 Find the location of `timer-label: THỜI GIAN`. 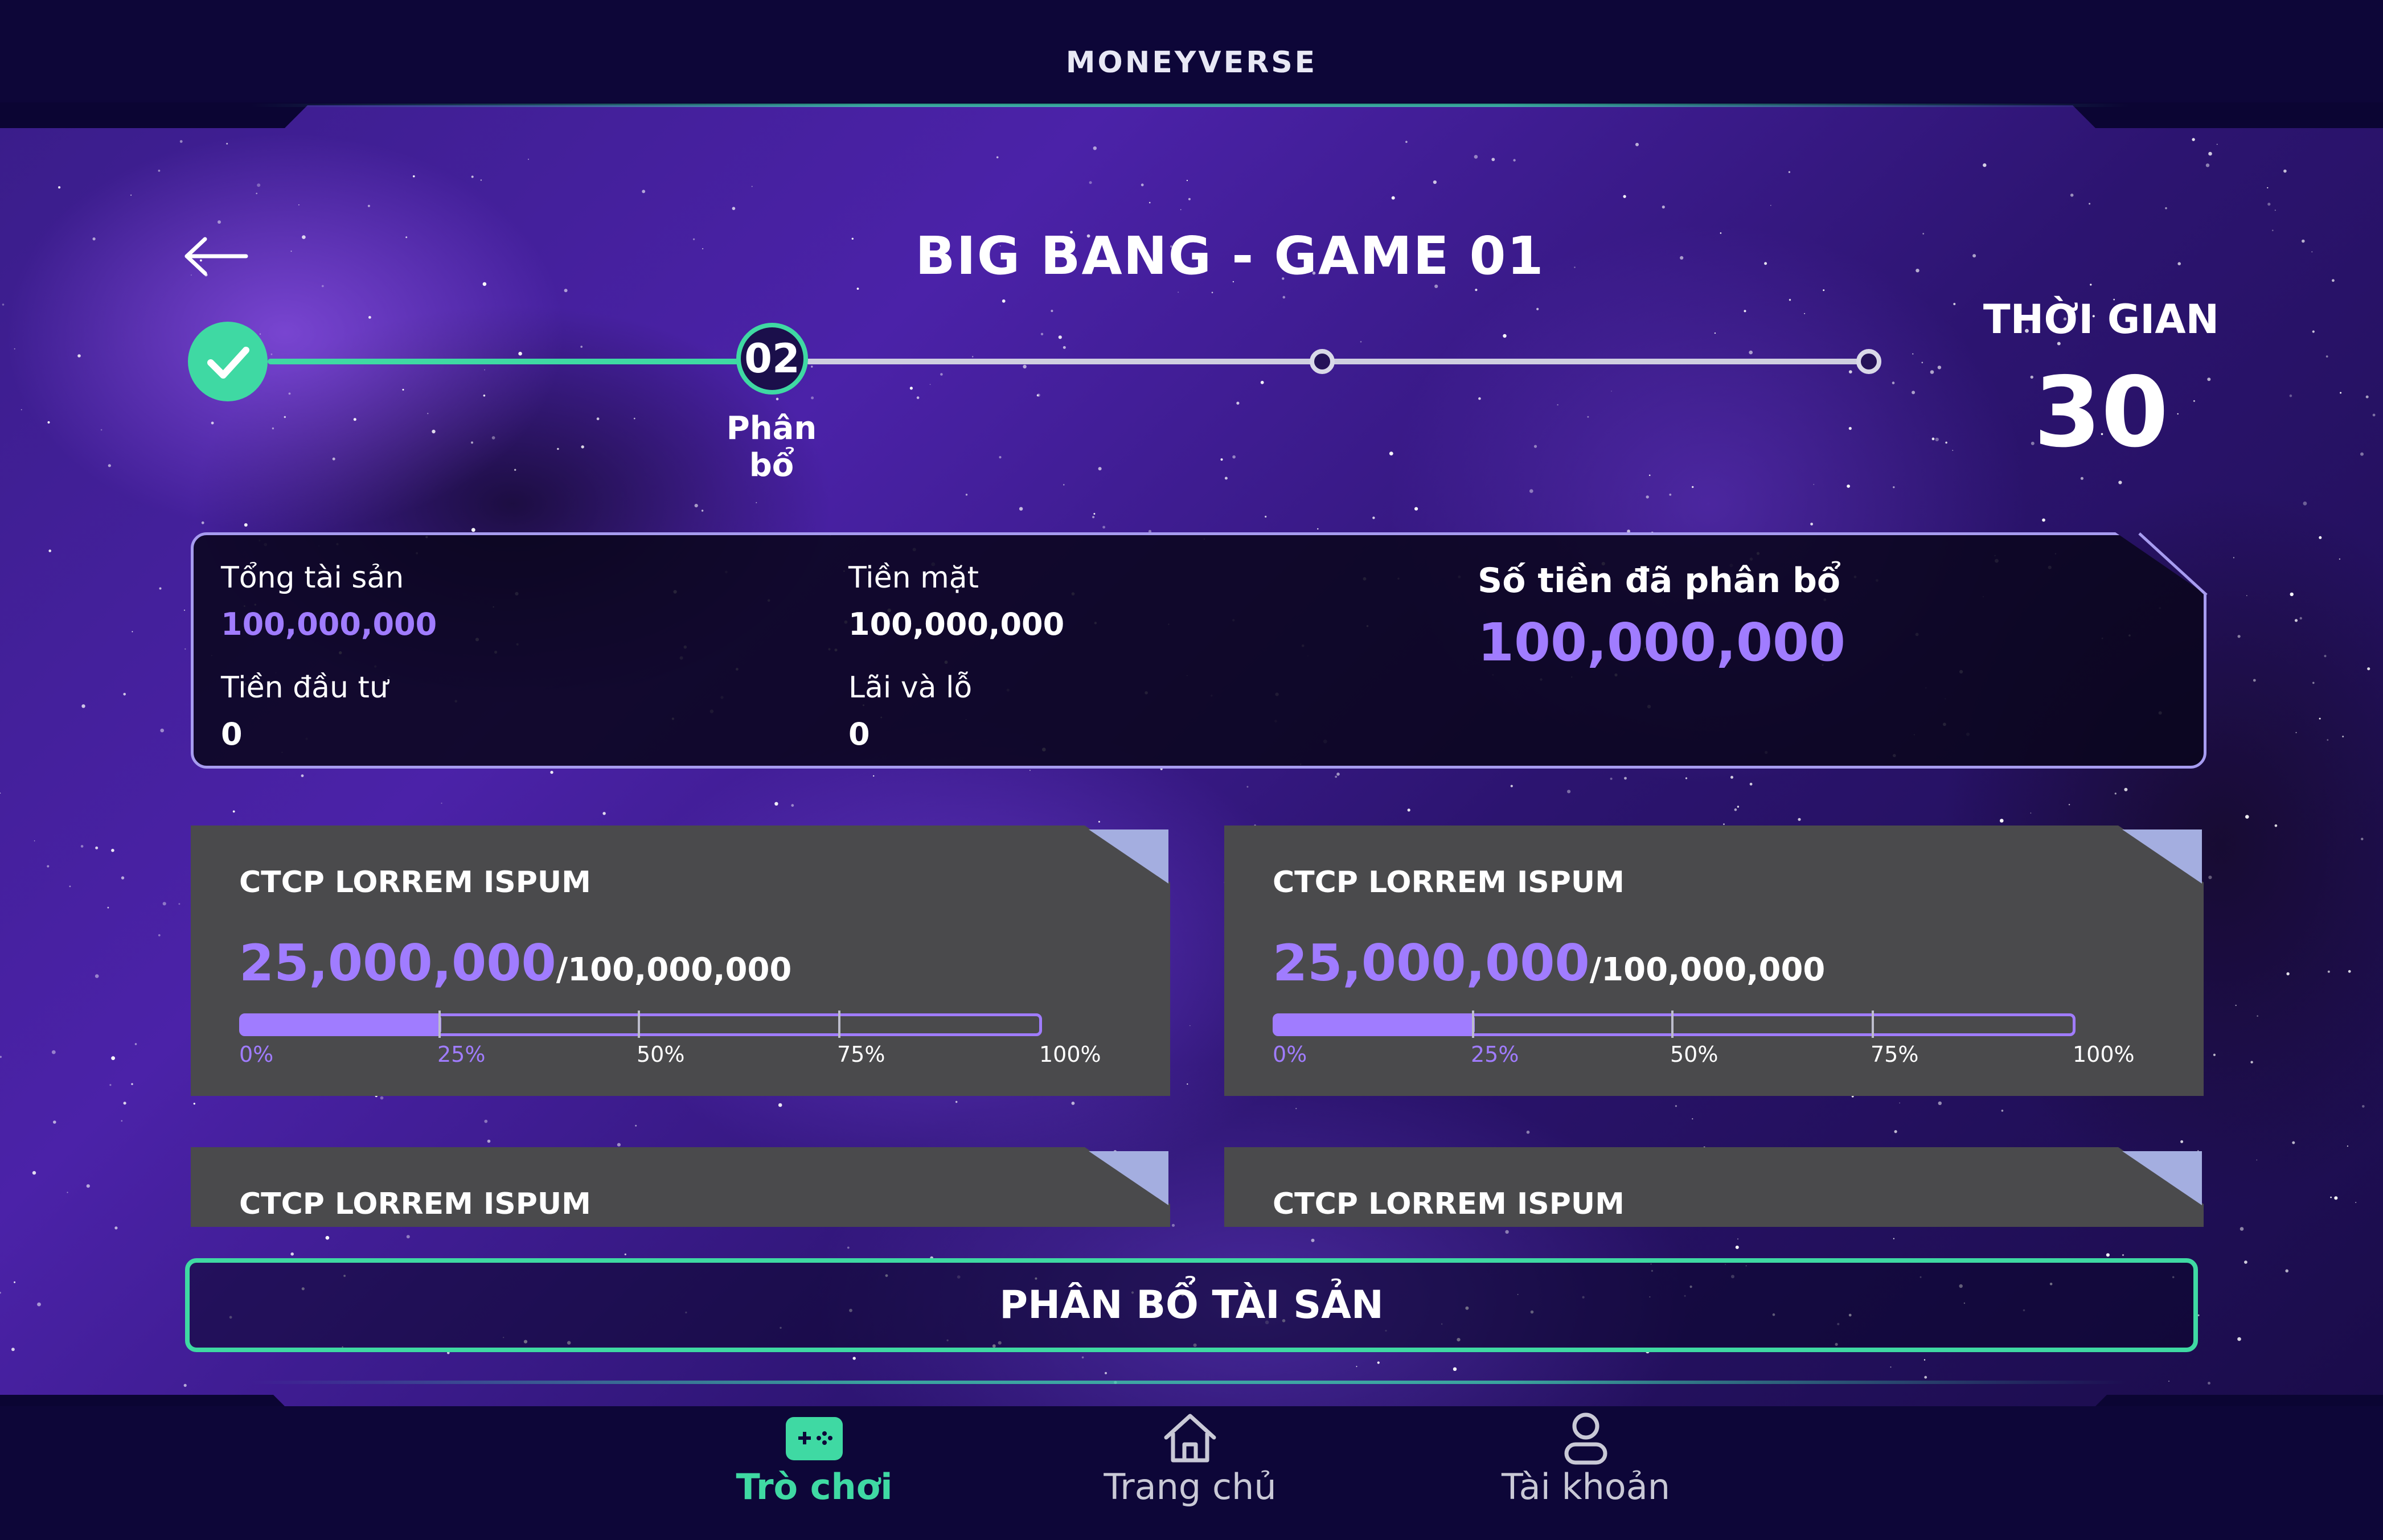

timer-label: THỜI GIAN is located at coordinates (2102, 319).